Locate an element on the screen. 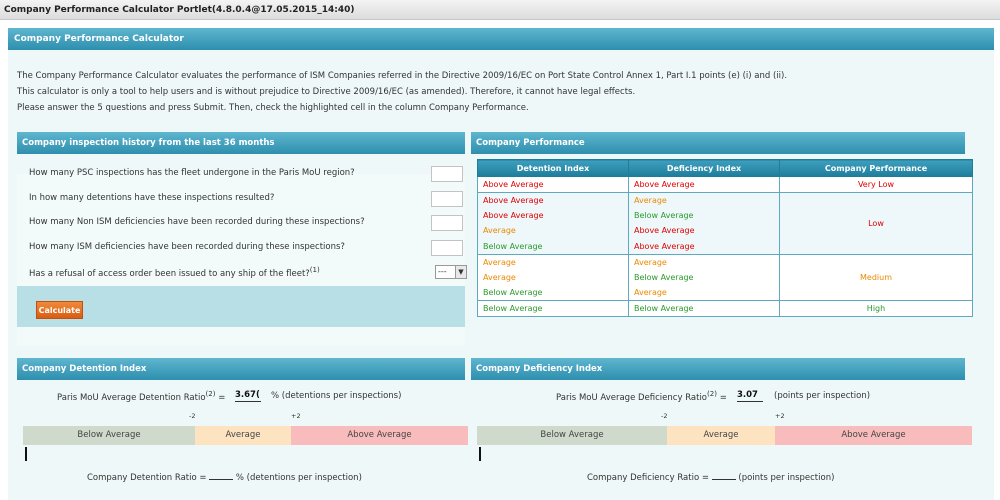 Image resolution: width=1000 pixels, height=500 pixels. detention-tick-plus: +2 is located at coordinates (296, 416).